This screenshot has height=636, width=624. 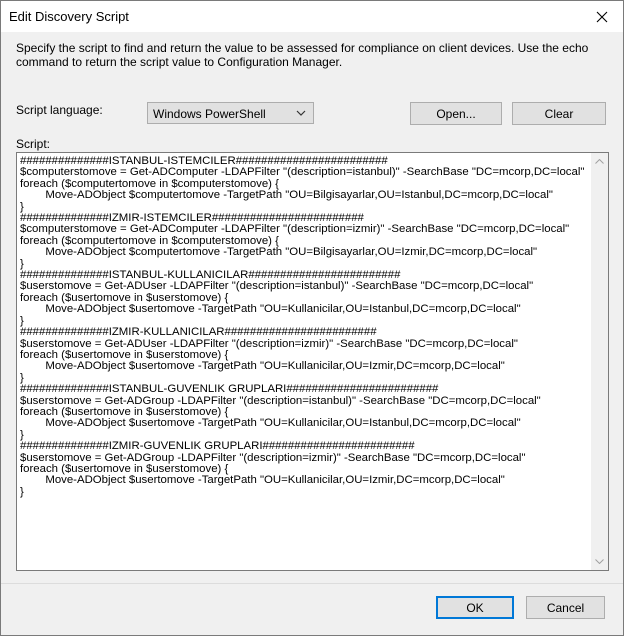 What do you see at coordinates (312, 16) in the screenshot?
I see `title-bar: Edit Discovery Script` at bounding box center [312, 16].